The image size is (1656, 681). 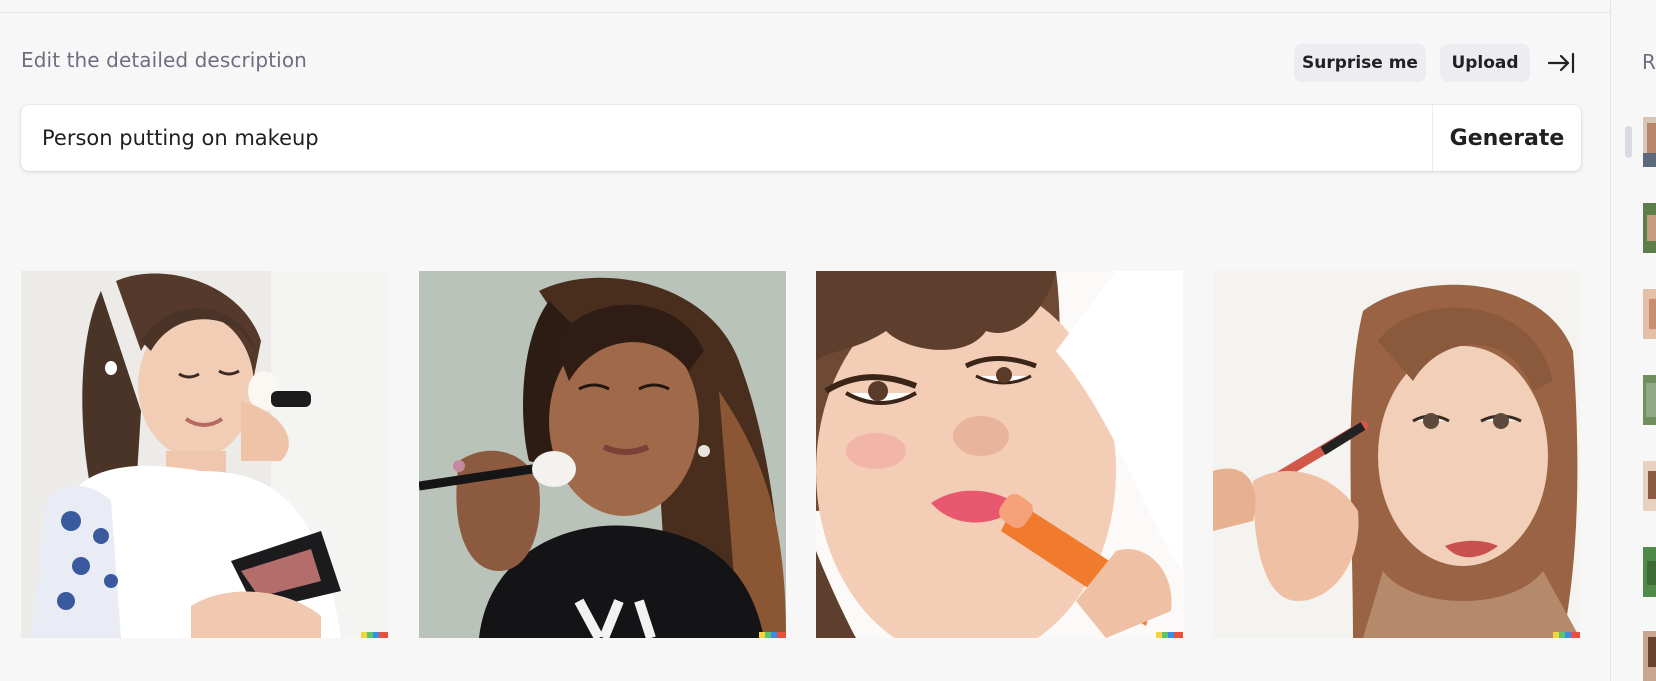 I want to click on upload-button: Upload, so click(x=1485, y=63).